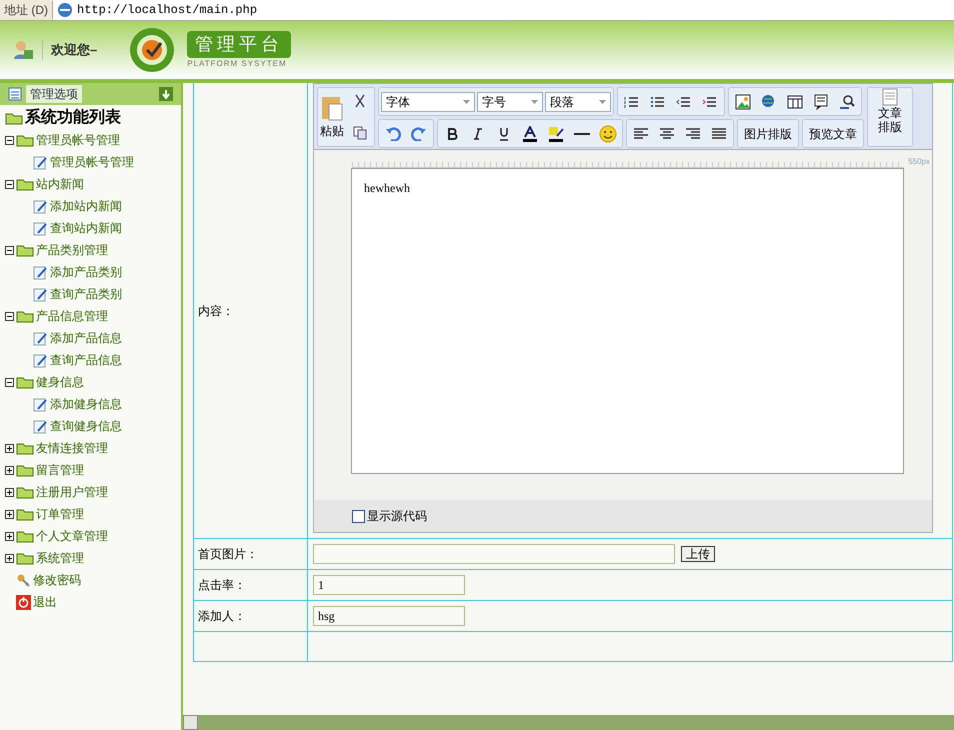  Describe the element at coordinates (494, 554) in the screenshot. I see `input-field` at that location.